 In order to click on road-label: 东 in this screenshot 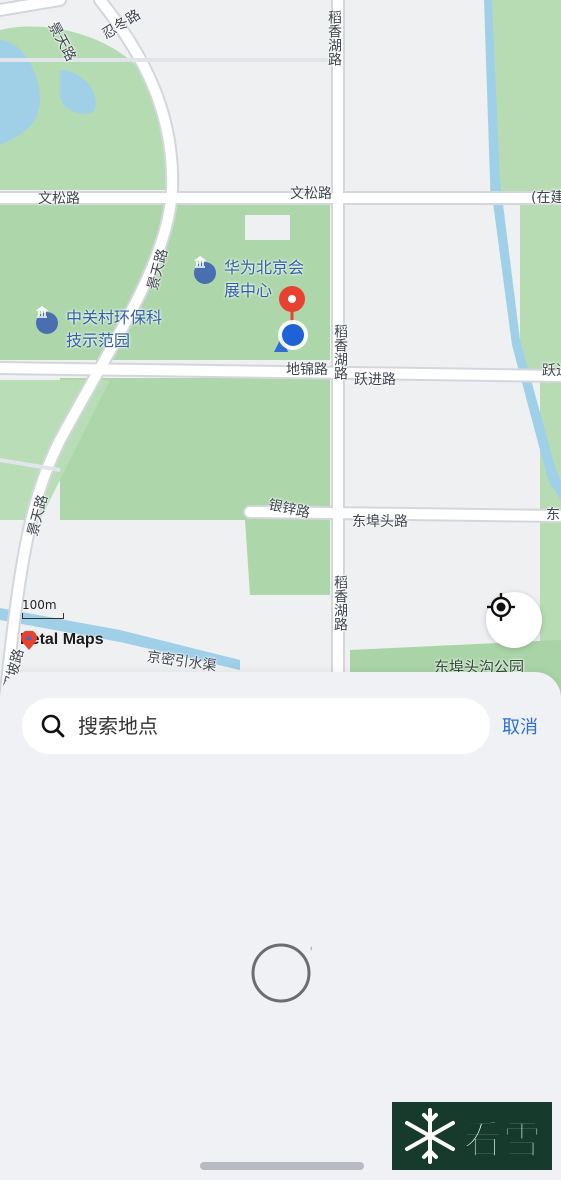, I will do `click(553, 515)`.